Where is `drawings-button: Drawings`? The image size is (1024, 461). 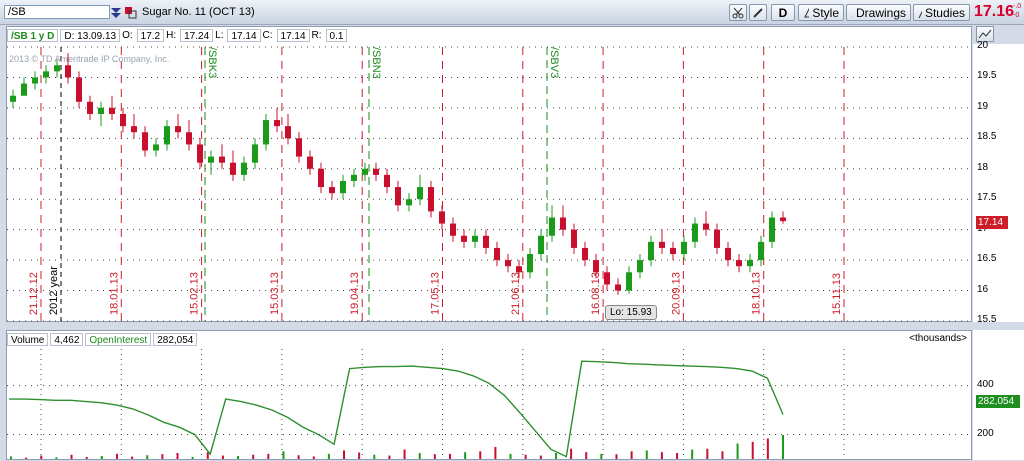 drawings-button: Drawings is located at coordinates (878, 12).